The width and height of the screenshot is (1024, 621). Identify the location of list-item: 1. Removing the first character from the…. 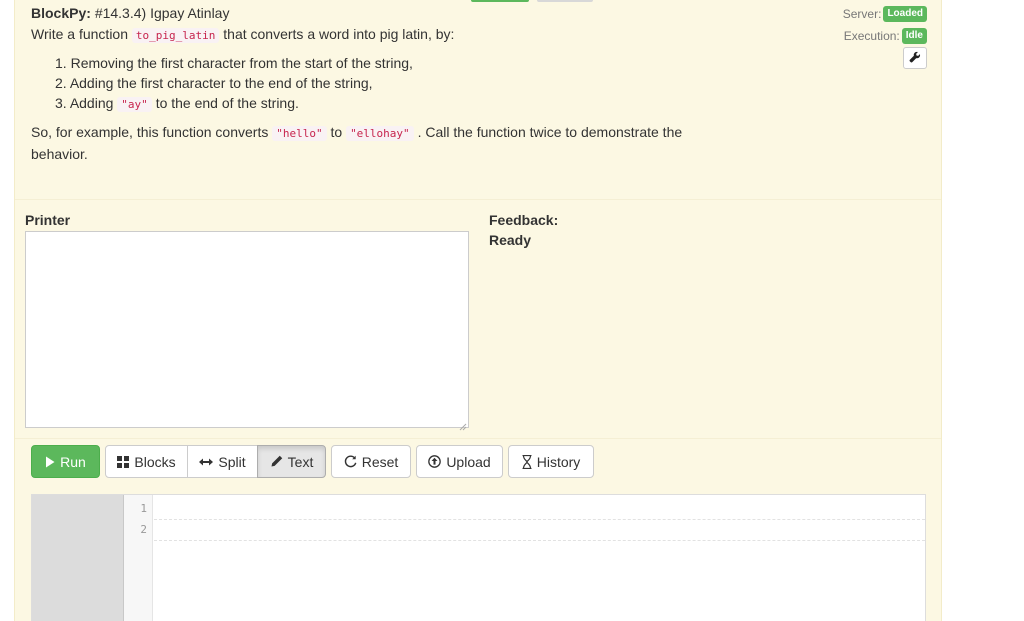
(234, 63).